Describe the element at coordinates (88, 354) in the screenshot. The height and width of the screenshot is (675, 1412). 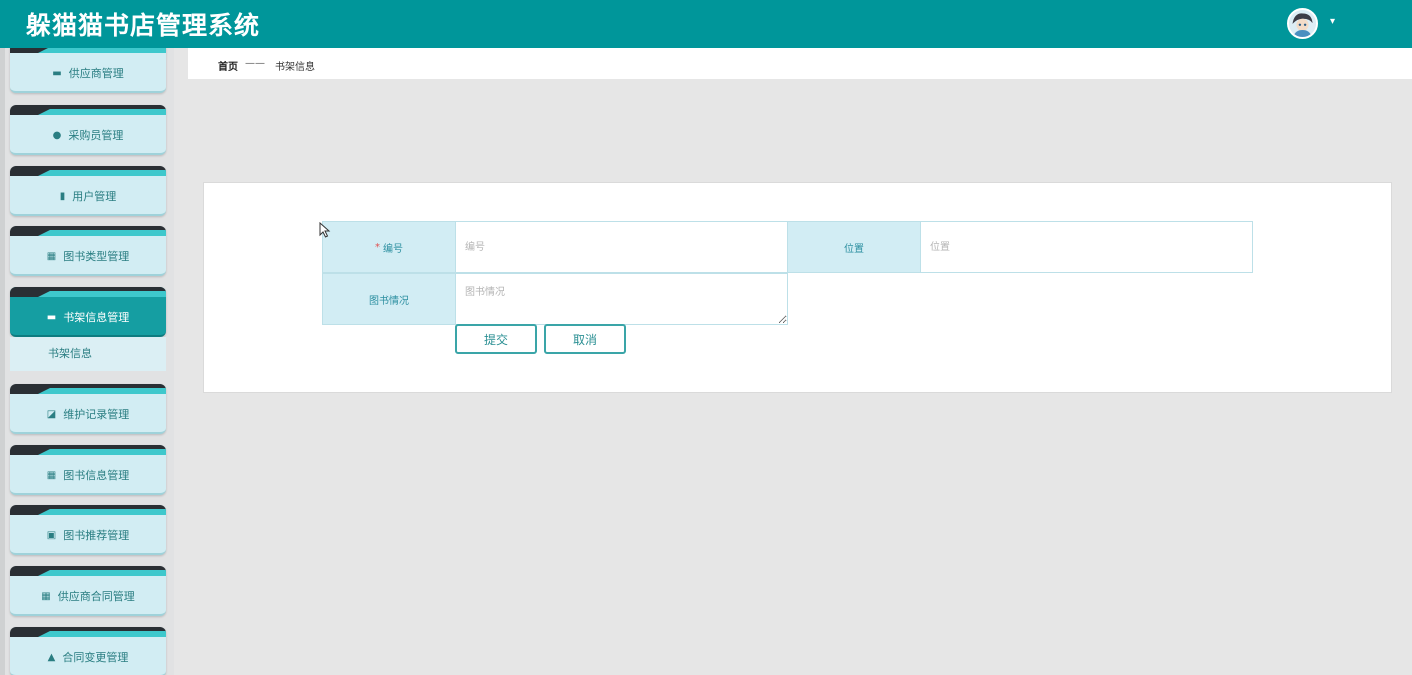
I see `submenu-item-shelf-info: 书架信息` at that location.